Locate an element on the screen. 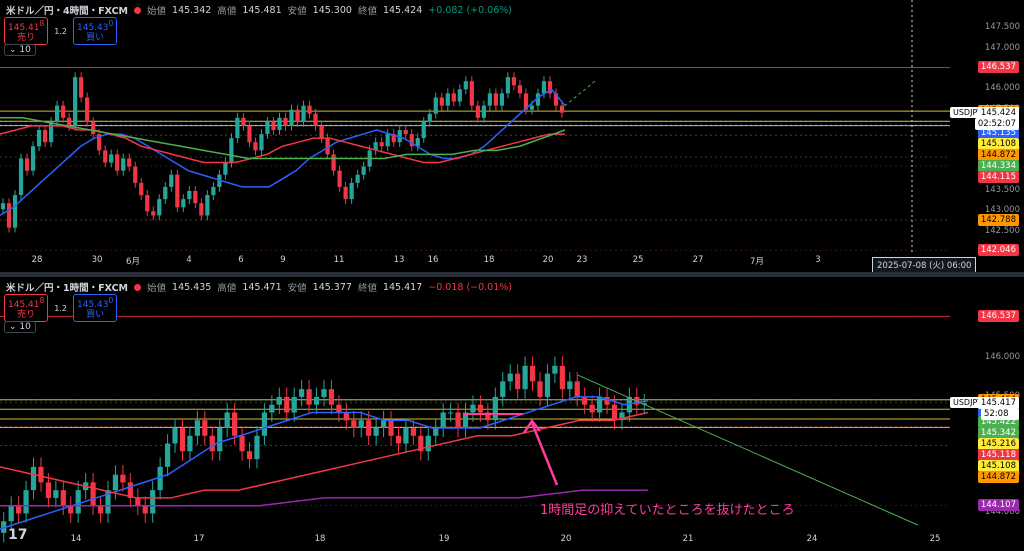  change-value: +0.082 (+0.06%) is located at coordinates (470, 10).